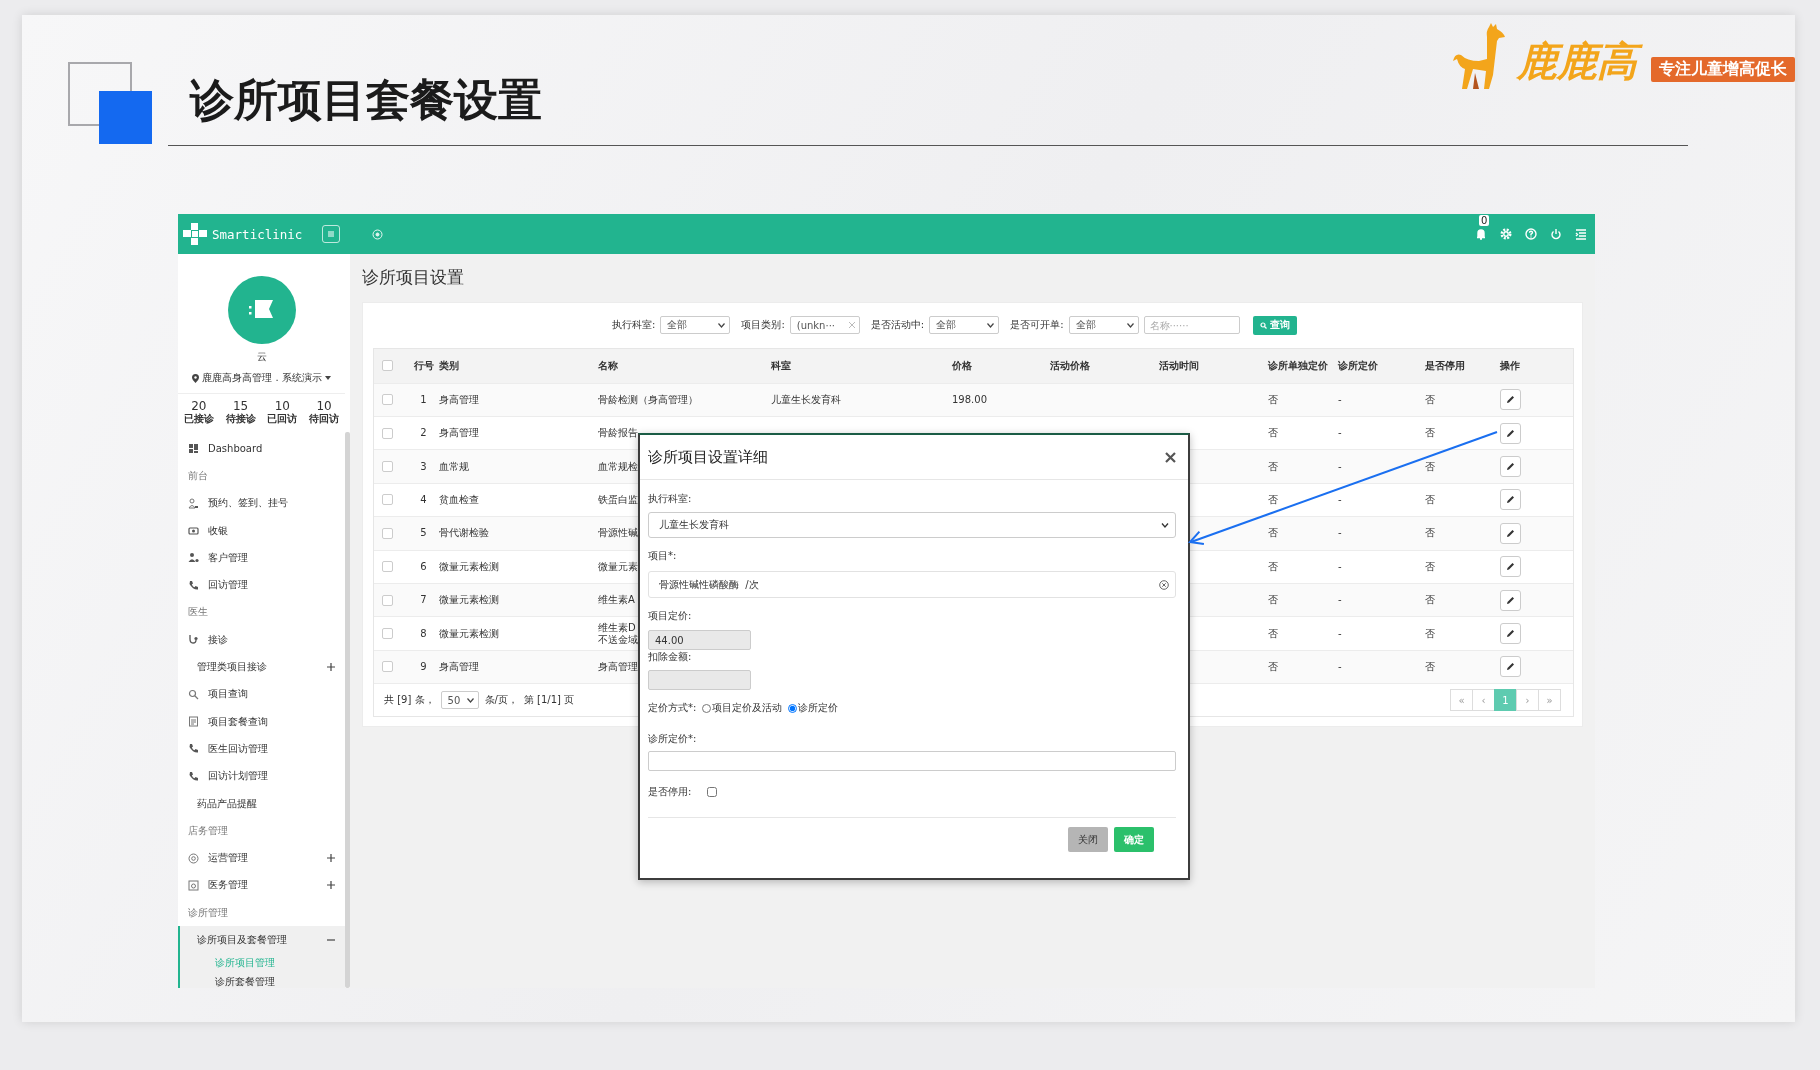 The image size is (1820, 1070). I want to click on user-icon, so click(193, 558).